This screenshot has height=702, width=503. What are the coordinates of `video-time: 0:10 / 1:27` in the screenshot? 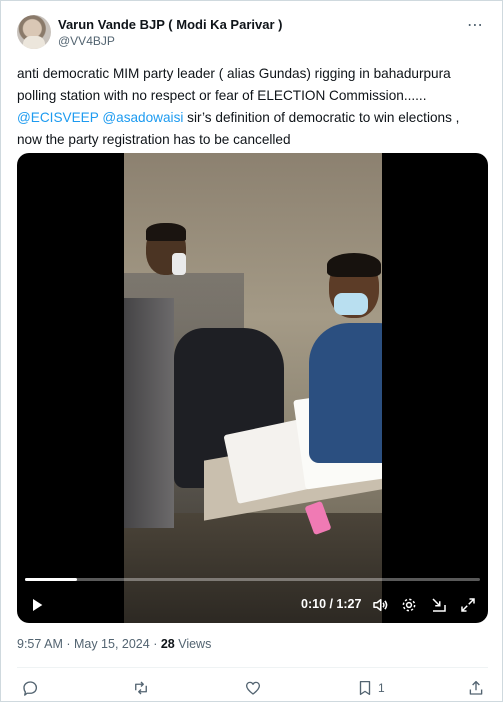 It's located at (331, 604).